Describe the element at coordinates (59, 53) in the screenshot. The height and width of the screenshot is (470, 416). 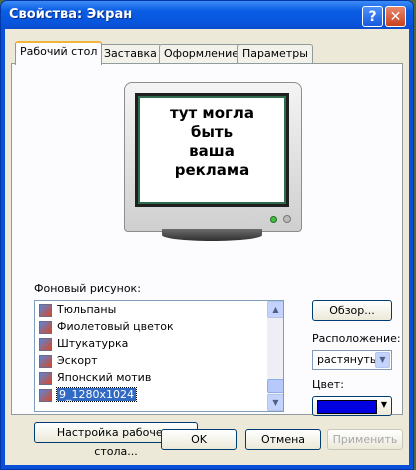
I see `tab-desktop: Рабочий стол` at that location.